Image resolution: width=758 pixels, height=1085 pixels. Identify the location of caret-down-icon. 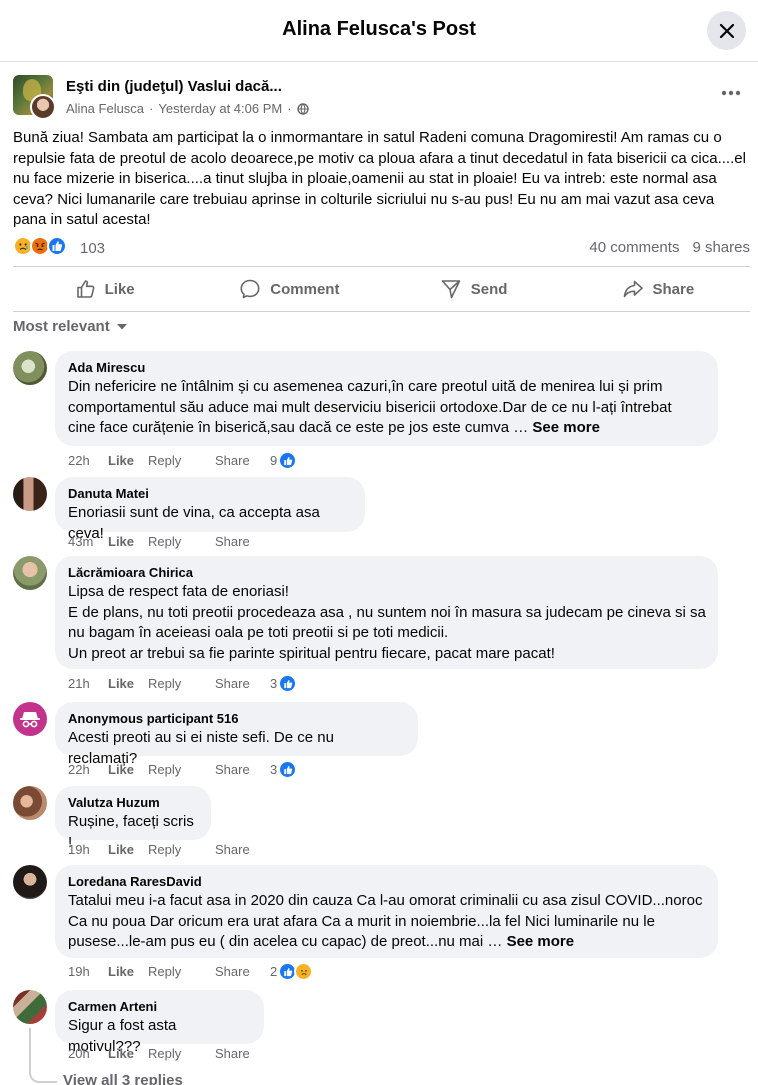
(121, 326).